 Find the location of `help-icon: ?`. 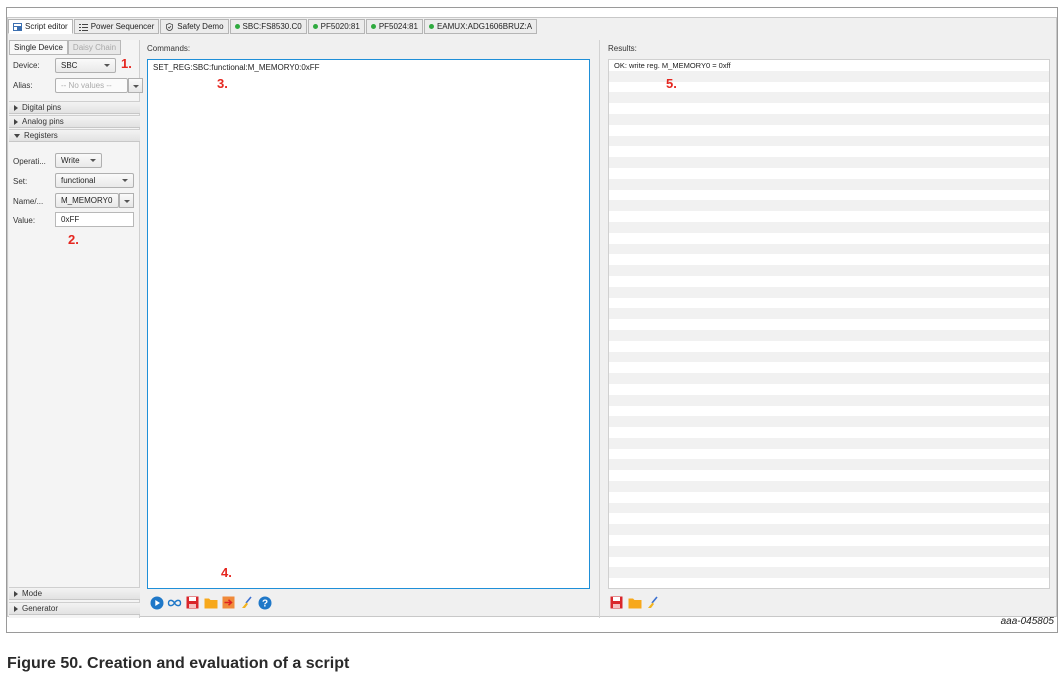

help-icon: ? is located at coordinates (264, 602).